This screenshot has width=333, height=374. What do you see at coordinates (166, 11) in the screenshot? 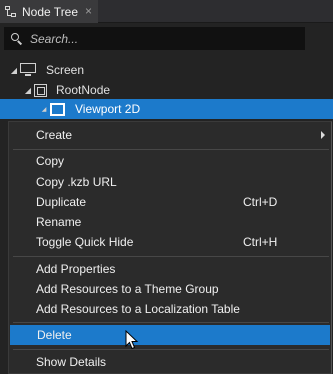
I see `tab-strip: Node Tree ×` at bounding box center [166, 11].